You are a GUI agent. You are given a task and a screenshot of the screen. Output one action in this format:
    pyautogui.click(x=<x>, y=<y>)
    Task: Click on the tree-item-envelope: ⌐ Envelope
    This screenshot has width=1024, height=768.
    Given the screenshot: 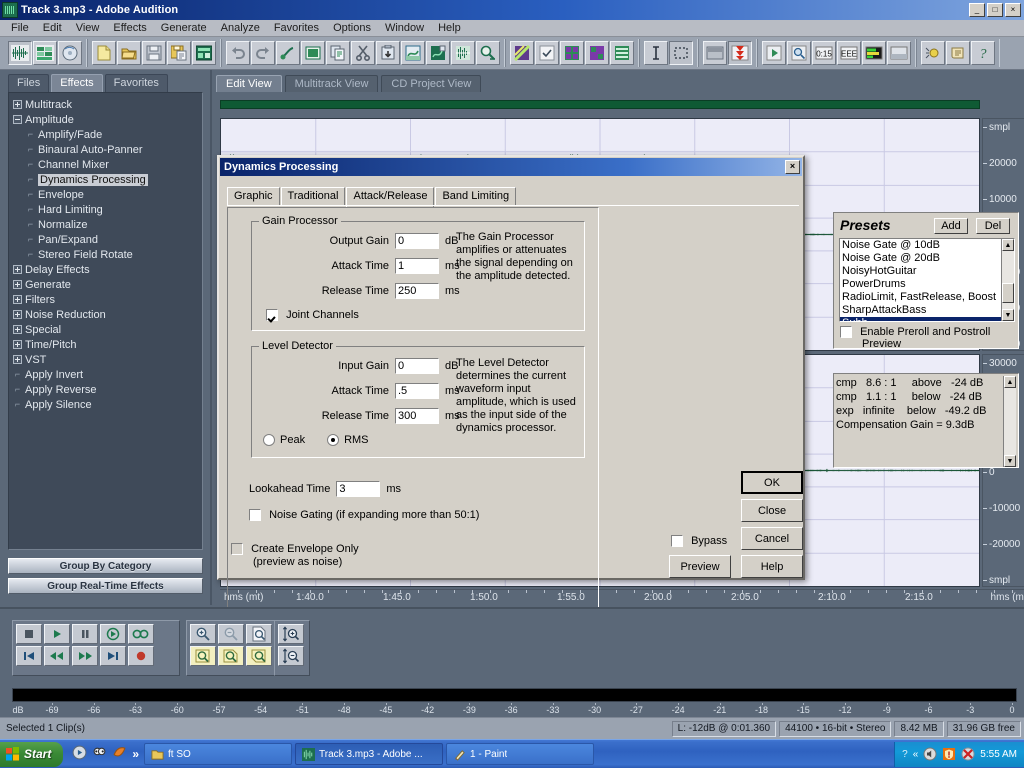 What is the action you would take?
    pyautogui.click(x=107, y=194)
    